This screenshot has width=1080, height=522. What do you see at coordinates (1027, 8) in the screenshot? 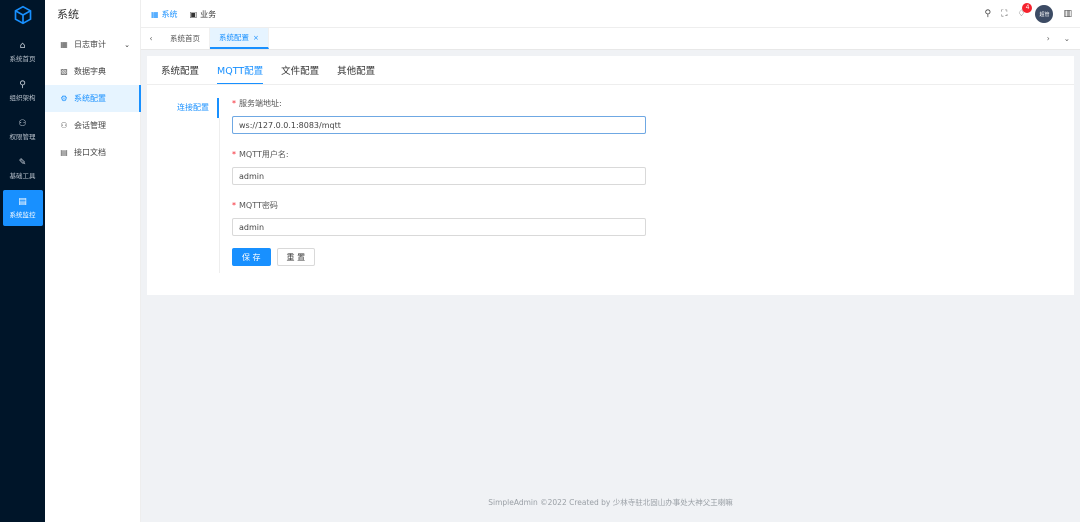
I see `notification-badge: 4` at bounding box center [1027, 8].